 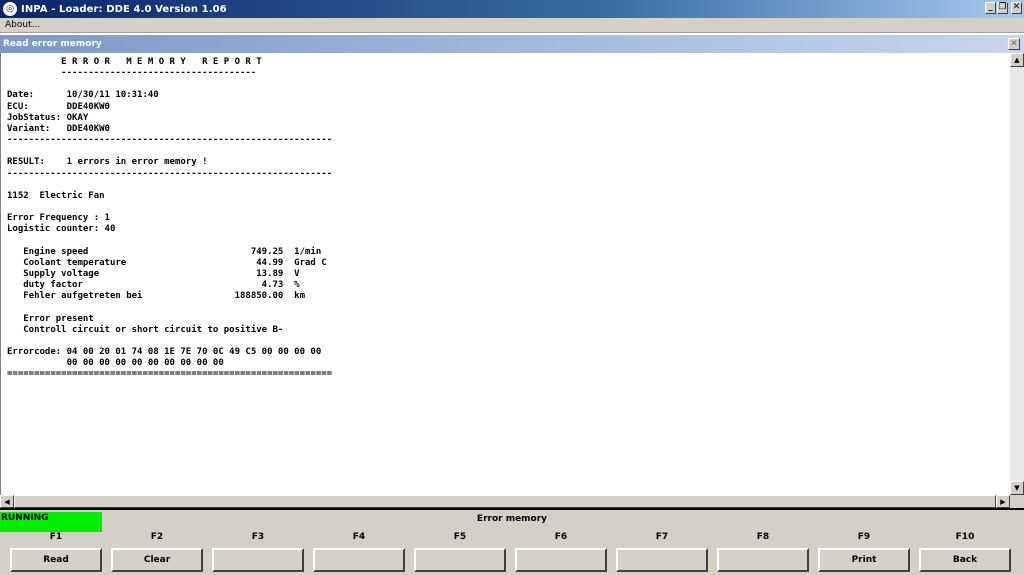 I want to click on f6-button, so click(x=561, y=560).